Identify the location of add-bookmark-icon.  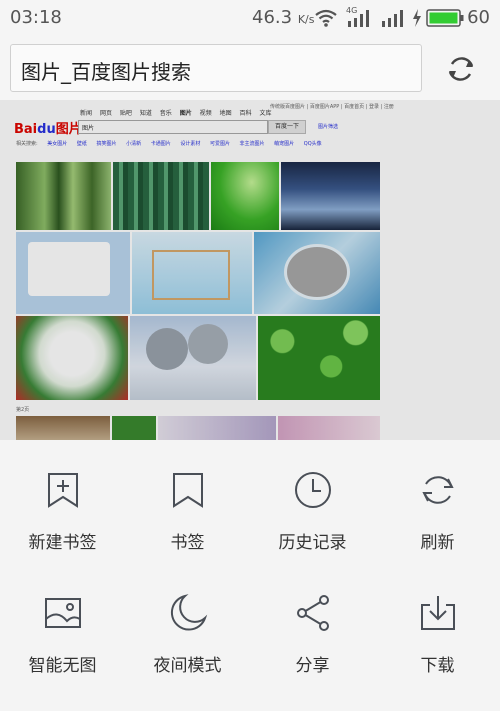
(63, 490).